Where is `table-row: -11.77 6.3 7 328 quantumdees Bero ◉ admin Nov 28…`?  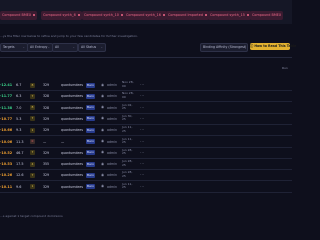 table-row: -11.77 6.3 7 328 quantumdees Bero ◉ admin Nov 28… is located at coordinates (146, 97).